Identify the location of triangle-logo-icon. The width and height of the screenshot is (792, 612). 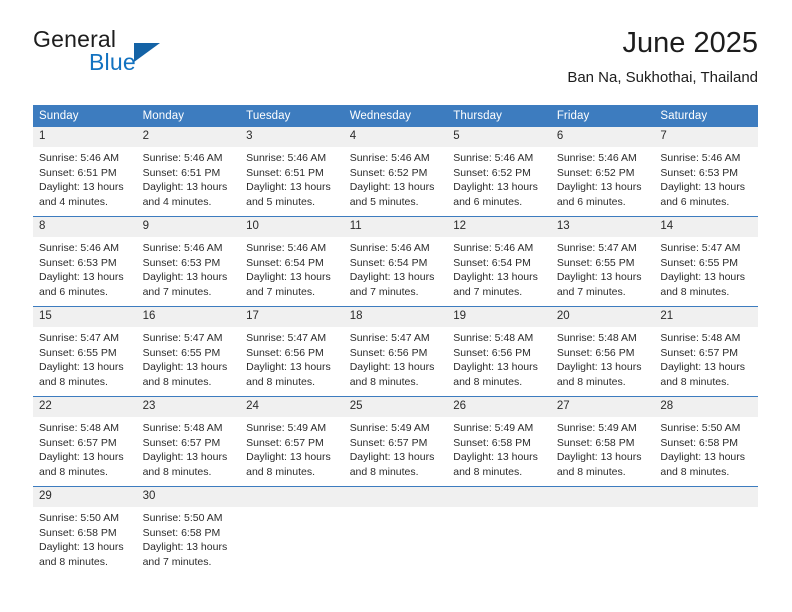
(147, 52).